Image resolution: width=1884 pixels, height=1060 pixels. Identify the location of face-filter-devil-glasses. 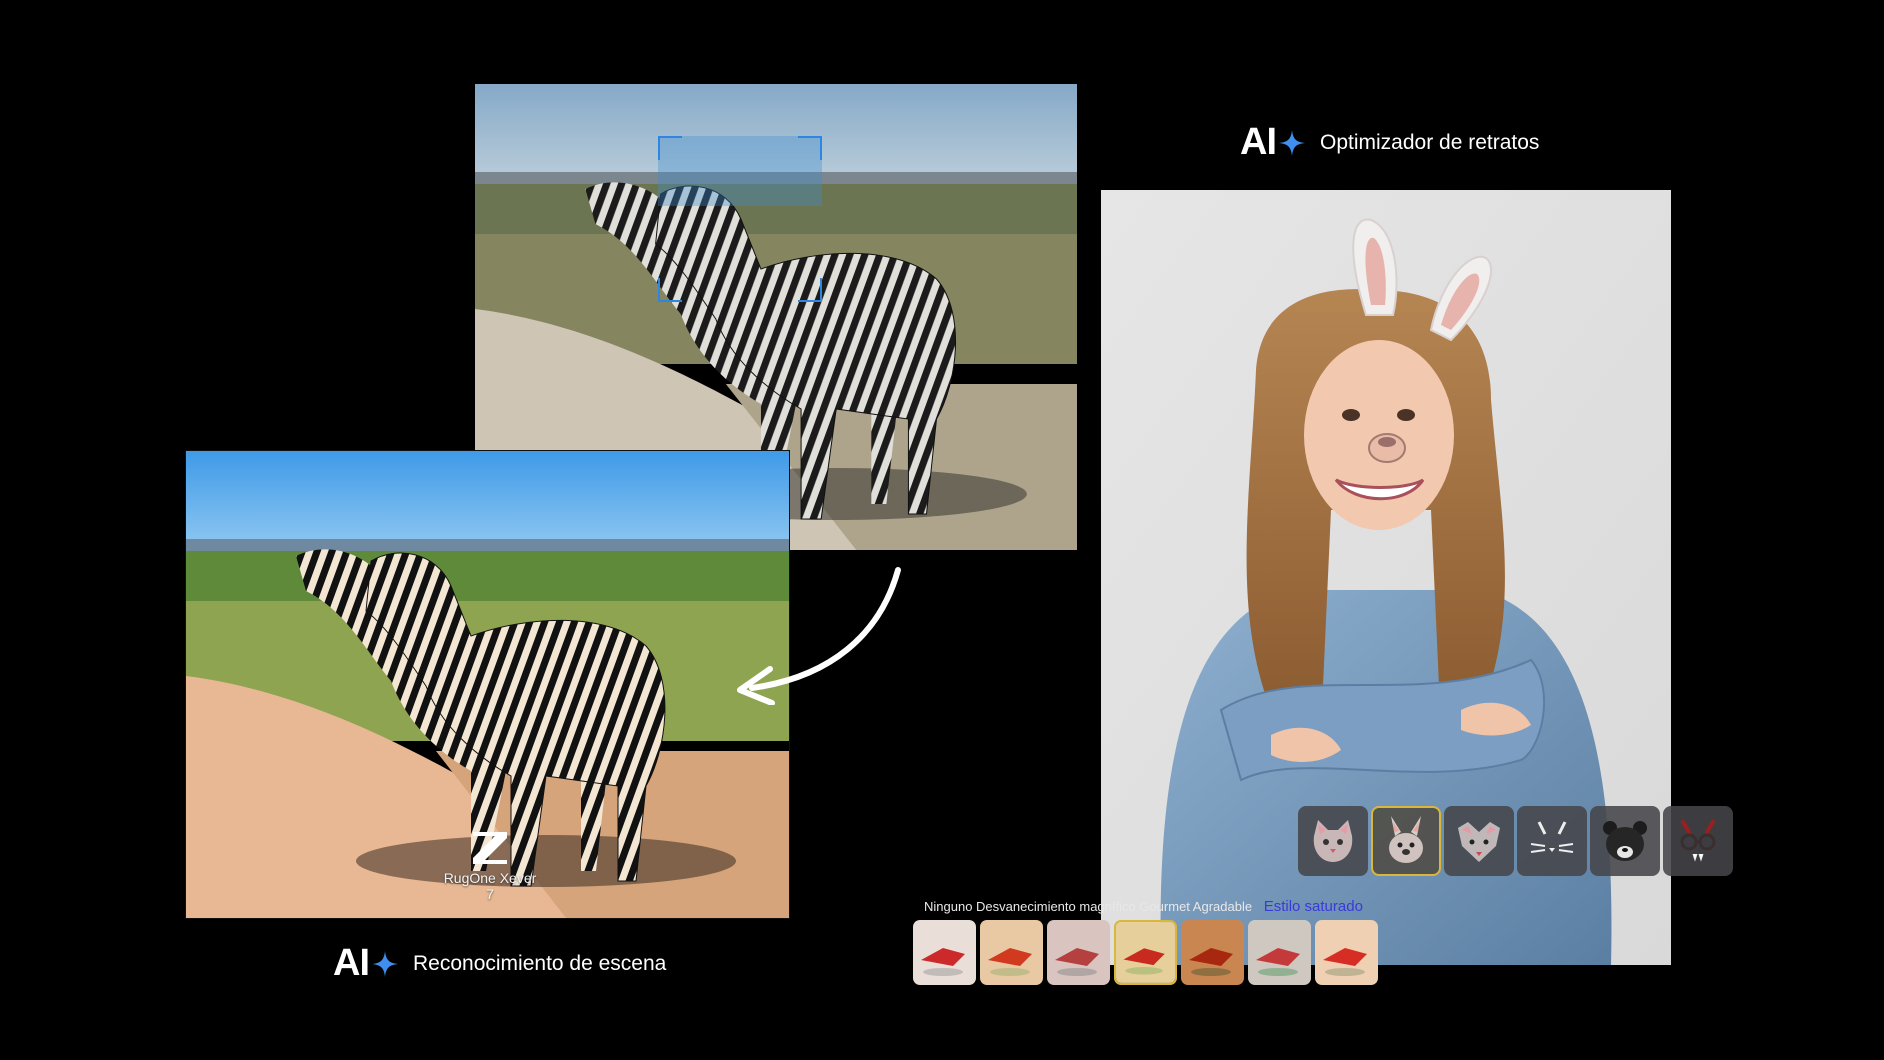
(1698, 841).